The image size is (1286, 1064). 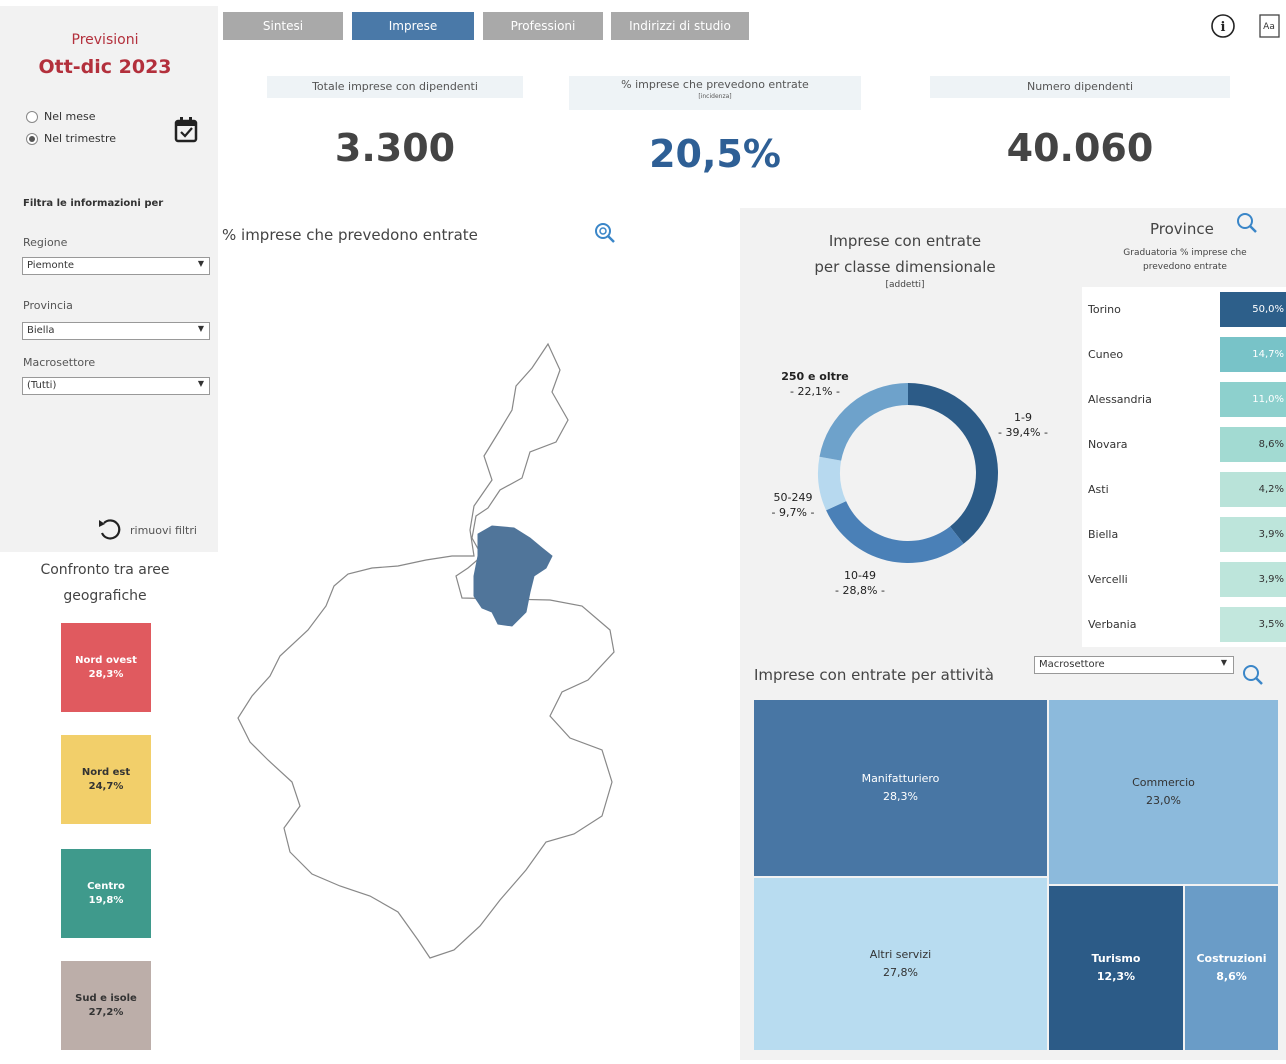 What do you see at coordinates (1253, 309) in the screenshot?
I see `province-row-value: 50,0%` at bounding box center [1253, 309].